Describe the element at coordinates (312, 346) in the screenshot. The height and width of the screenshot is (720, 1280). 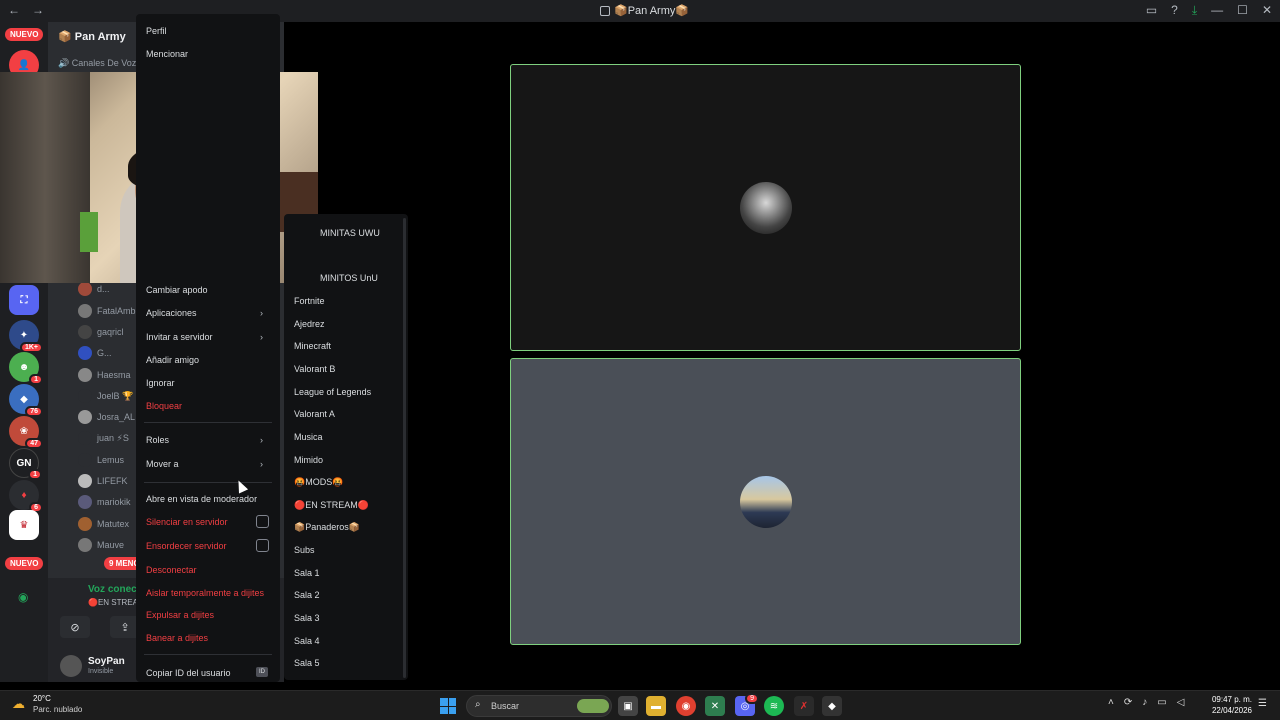
I see `channel-option: Minecraft` at that location.